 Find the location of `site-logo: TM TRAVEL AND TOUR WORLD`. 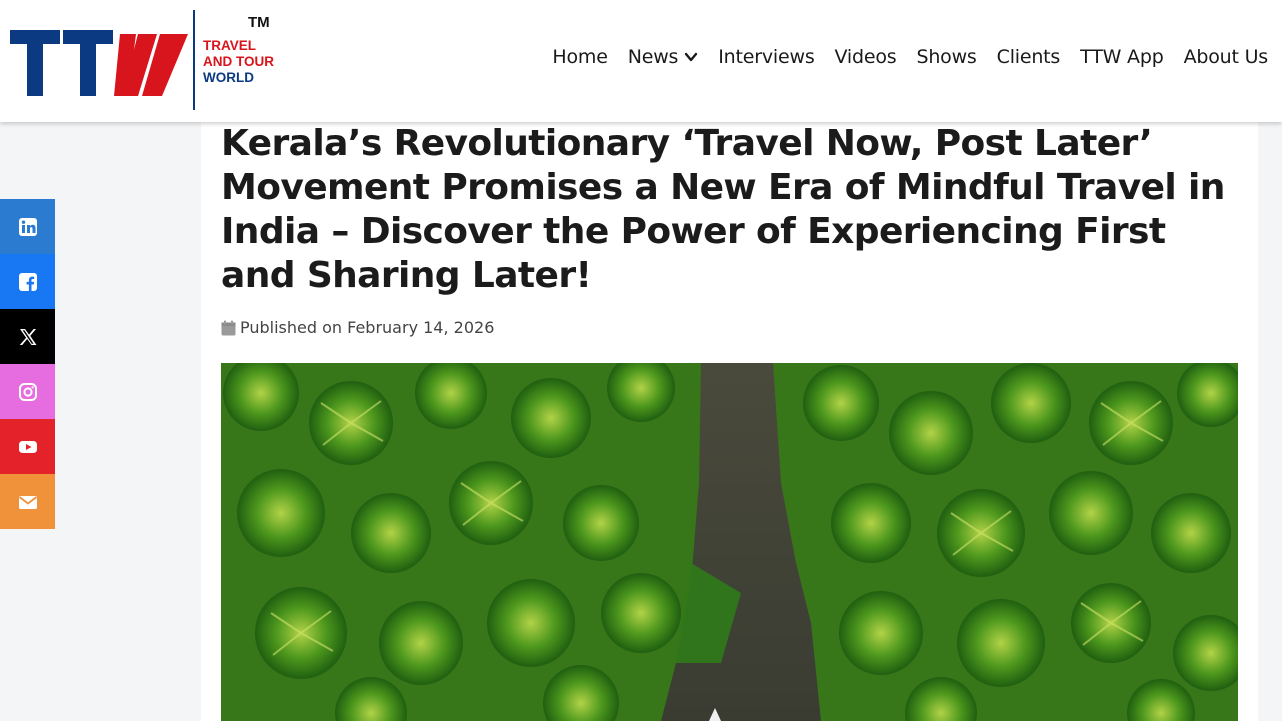

site-logo: TM TRAVEL AND TOUR WORLD is located at coordinates (147, 60).